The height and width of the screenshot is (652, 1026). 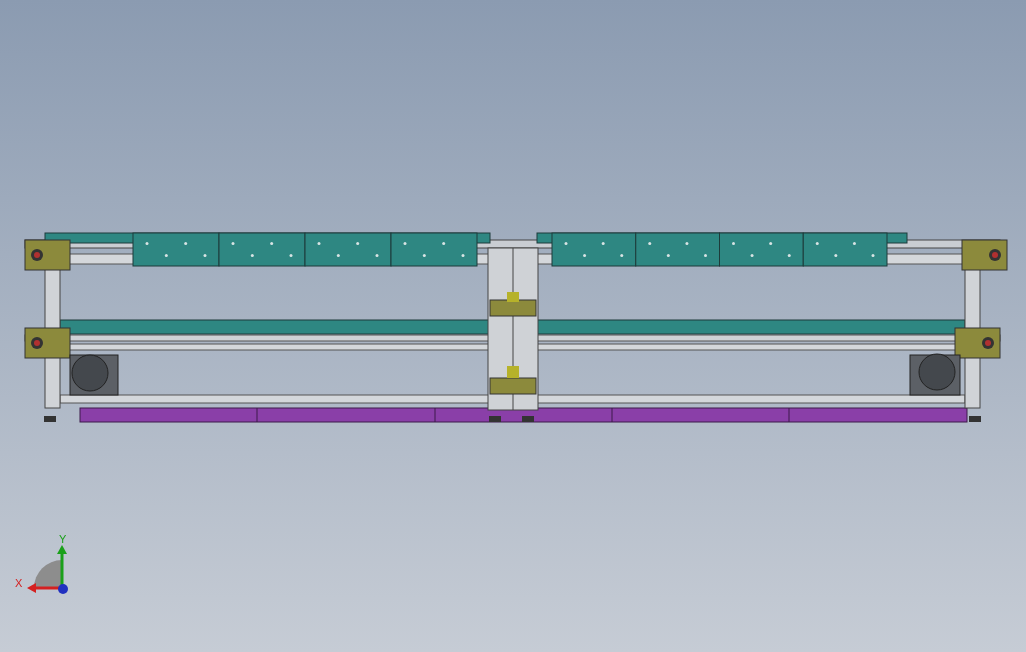 I want to click on axis-triad-drawing, so click(x=47, y=569).